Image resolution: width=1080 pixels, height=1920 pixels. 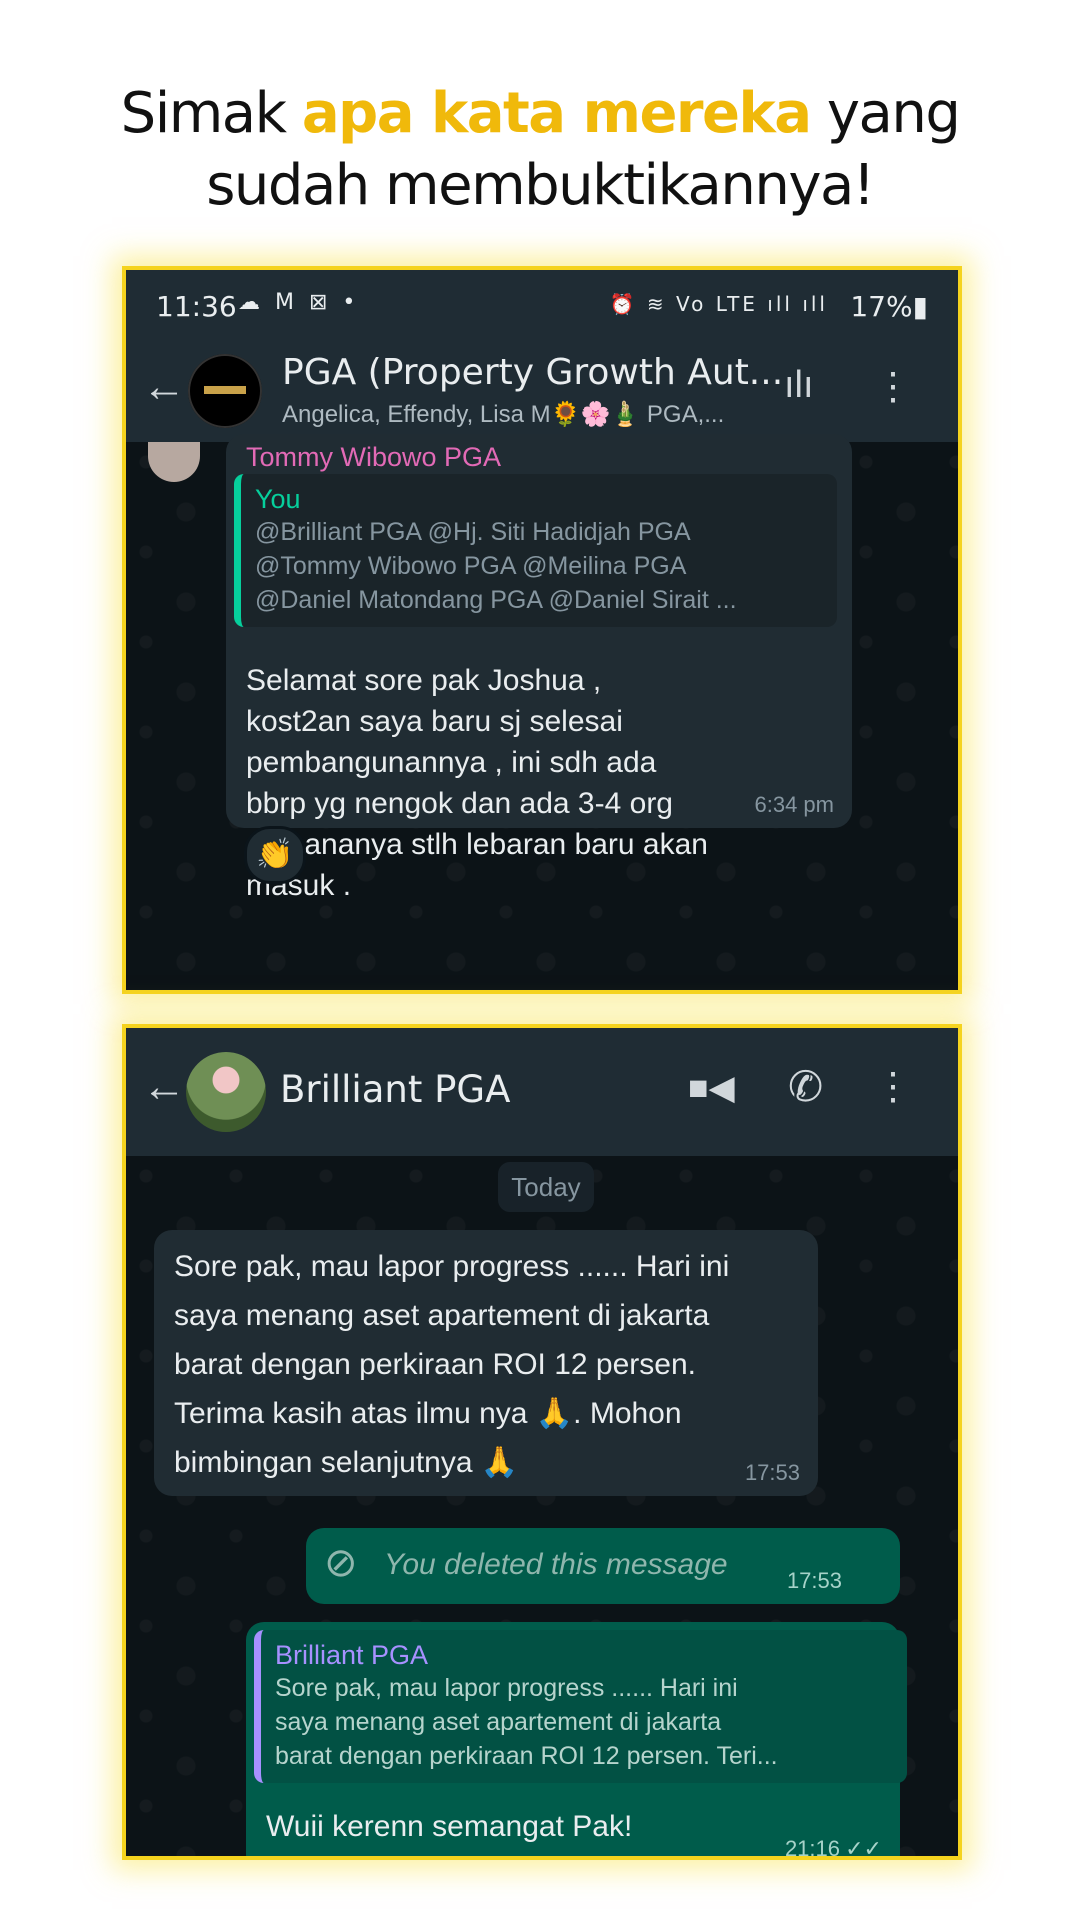 I want to click on battery-indicator: 17%▮, so click(x=889, y=306).